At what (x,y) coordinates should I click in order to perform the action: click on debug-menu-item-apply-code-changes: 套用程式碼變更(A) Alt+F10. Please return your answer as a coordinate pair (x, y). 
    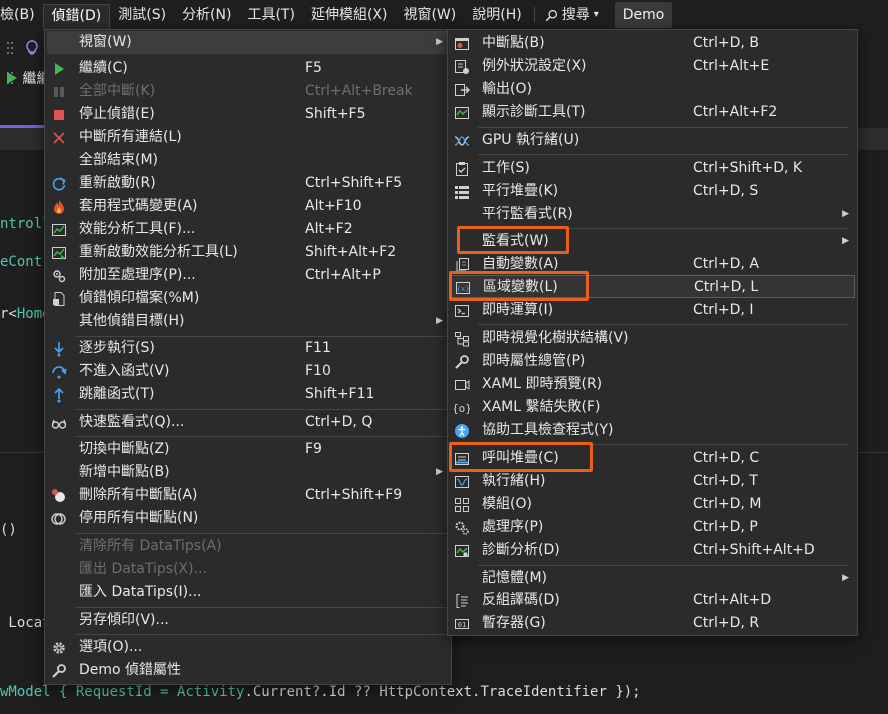
    Looking at the image, I should click on (248, 206).